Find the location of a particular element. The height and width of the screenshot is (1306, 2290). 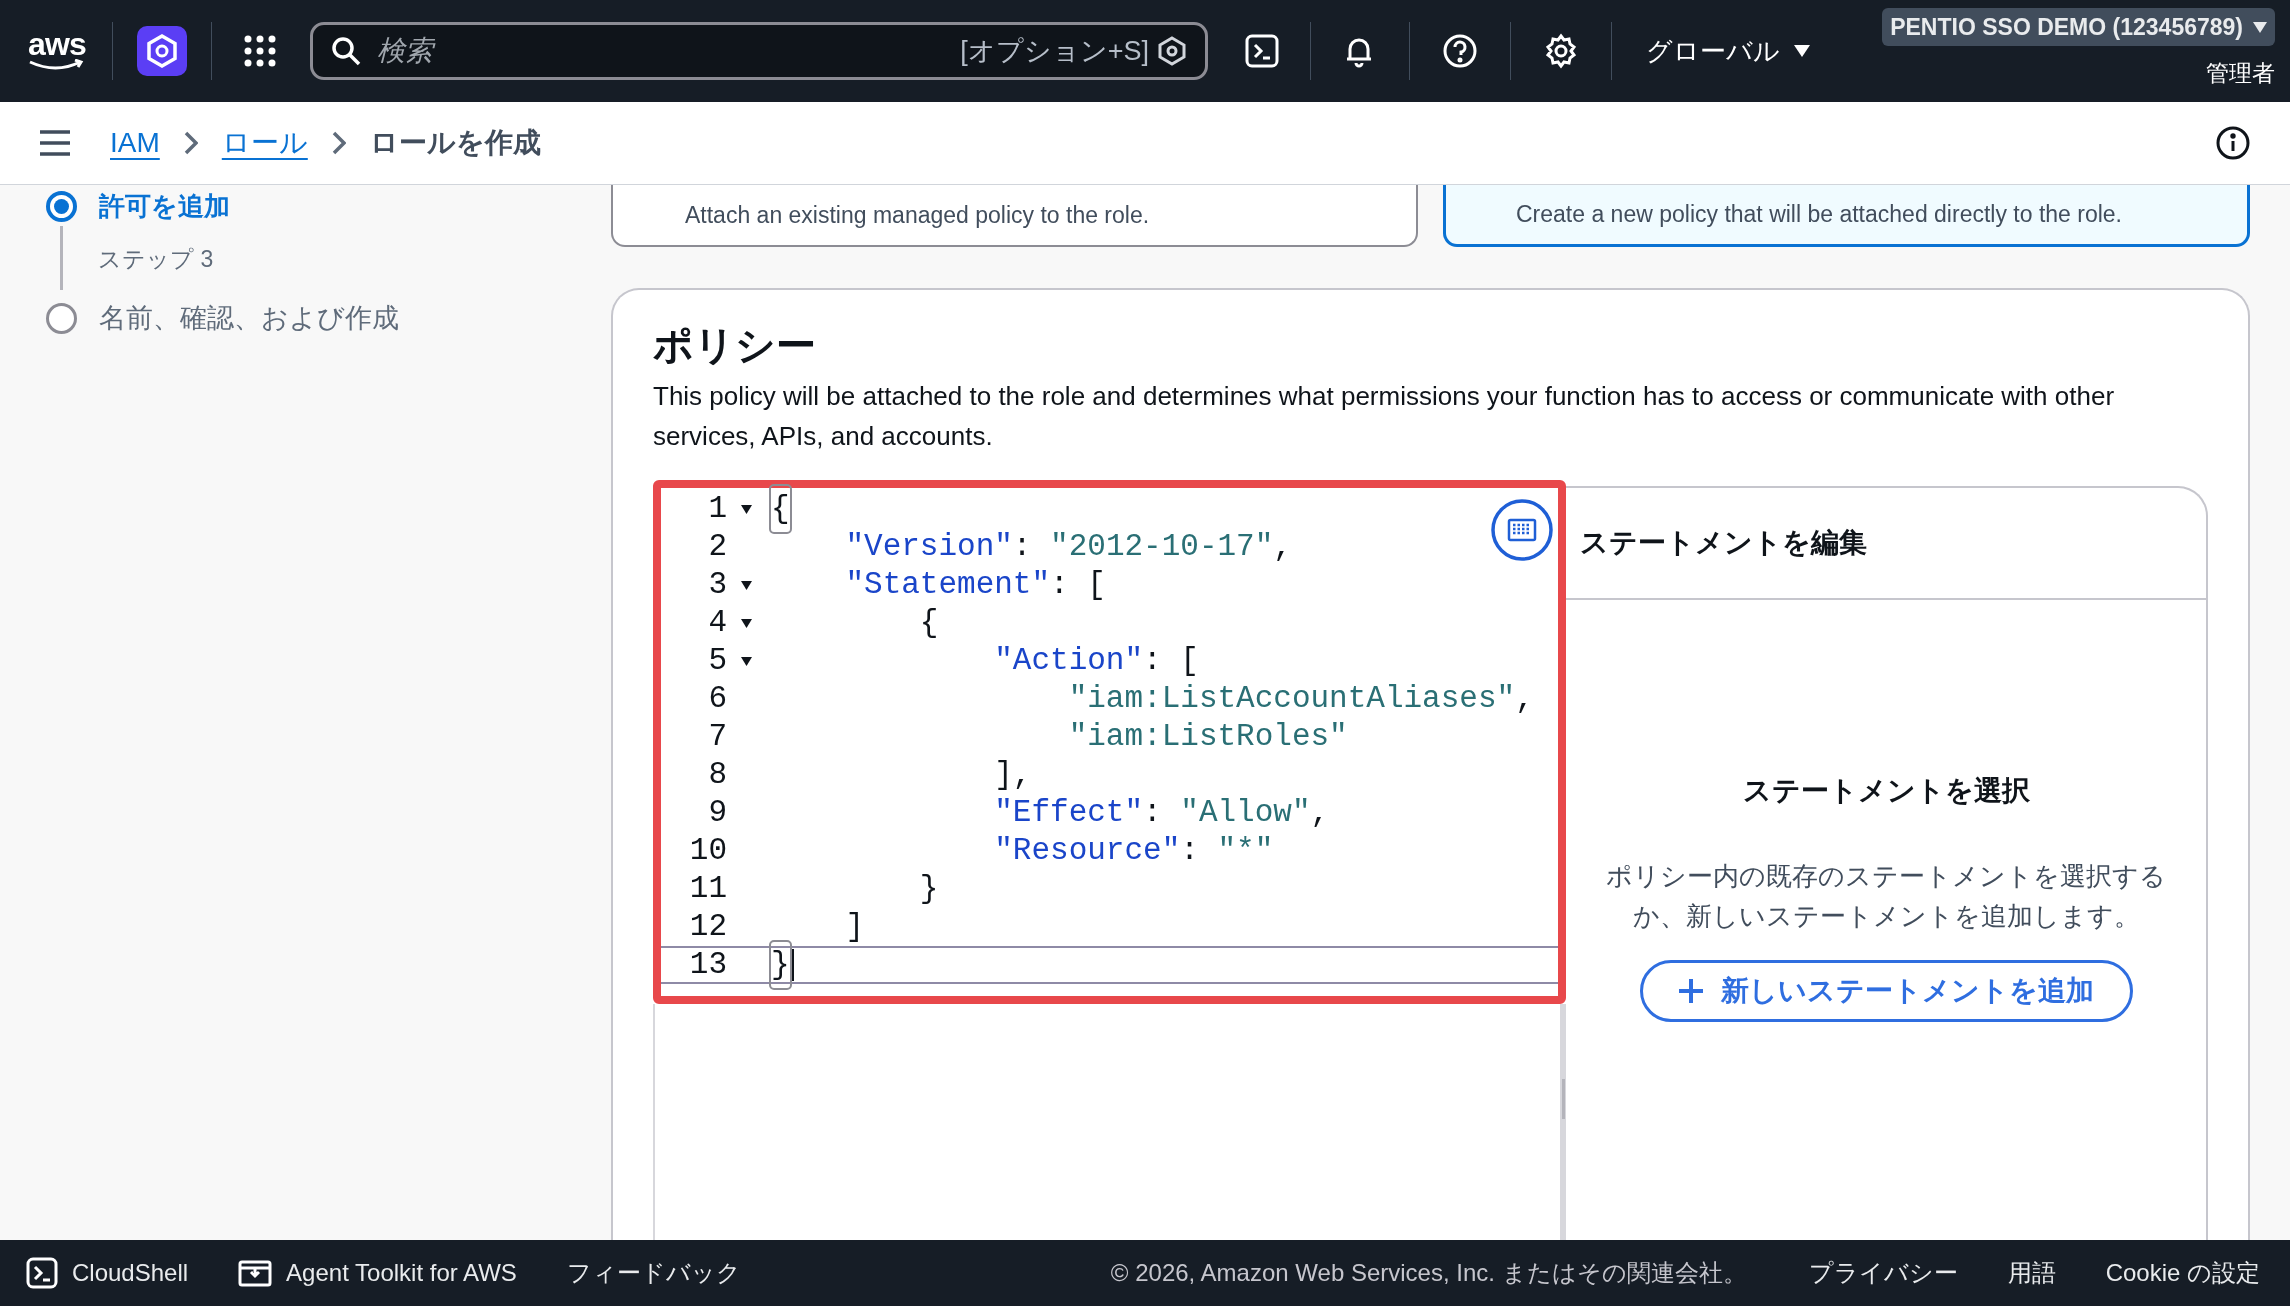

line-number: 11 is located at coordinates (707, 888).